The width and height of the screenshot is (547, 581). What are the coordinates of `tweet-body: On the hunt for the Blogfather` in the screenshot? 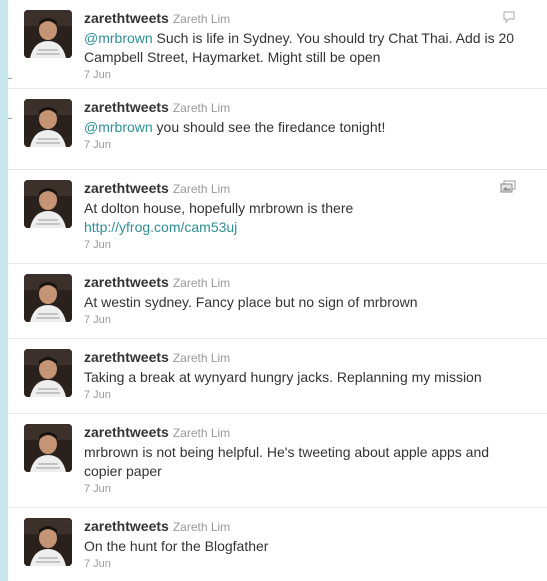 It's located at (176, 546).